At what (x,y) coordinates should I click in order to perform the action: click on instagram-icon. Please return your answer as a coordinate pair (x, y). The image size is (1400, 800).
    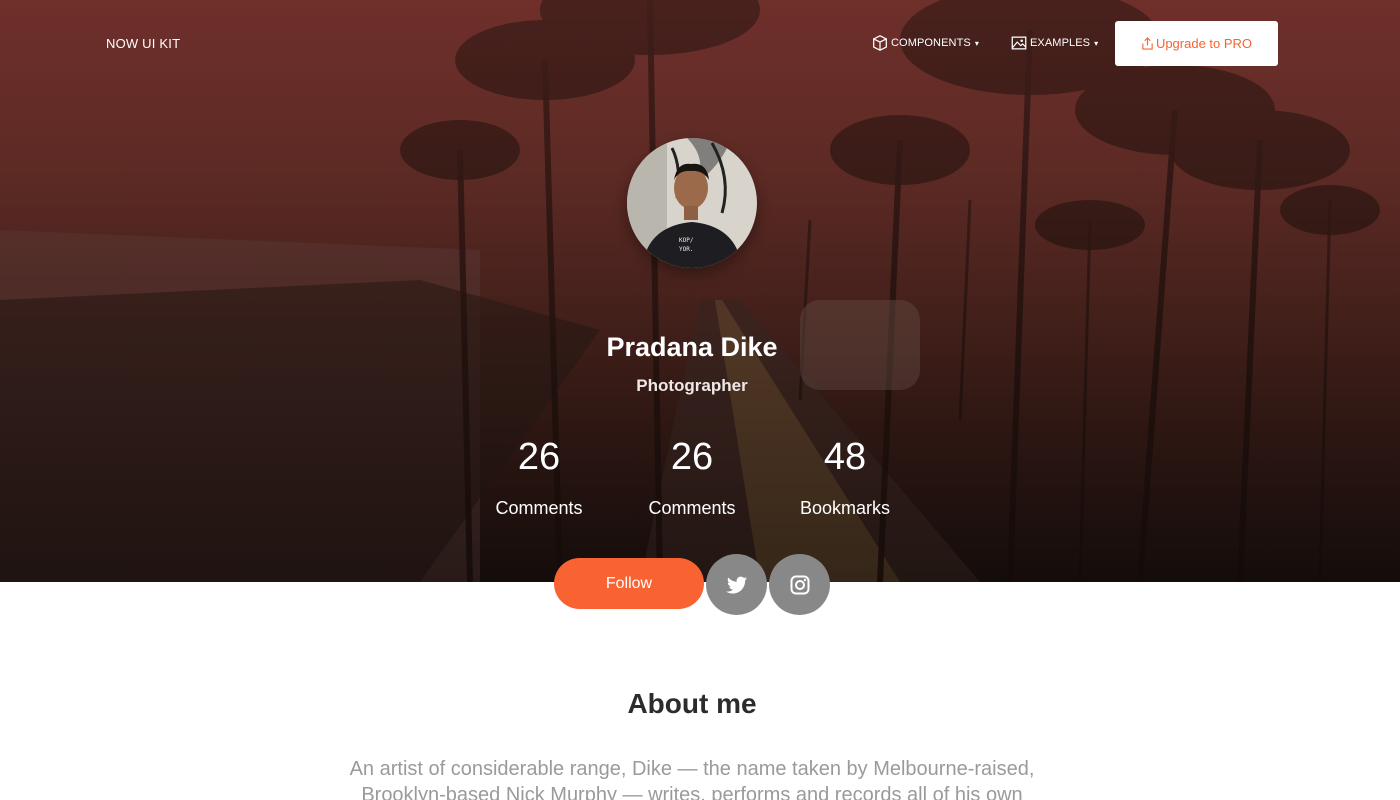
    Looking at the image, I should click on (799, 584).